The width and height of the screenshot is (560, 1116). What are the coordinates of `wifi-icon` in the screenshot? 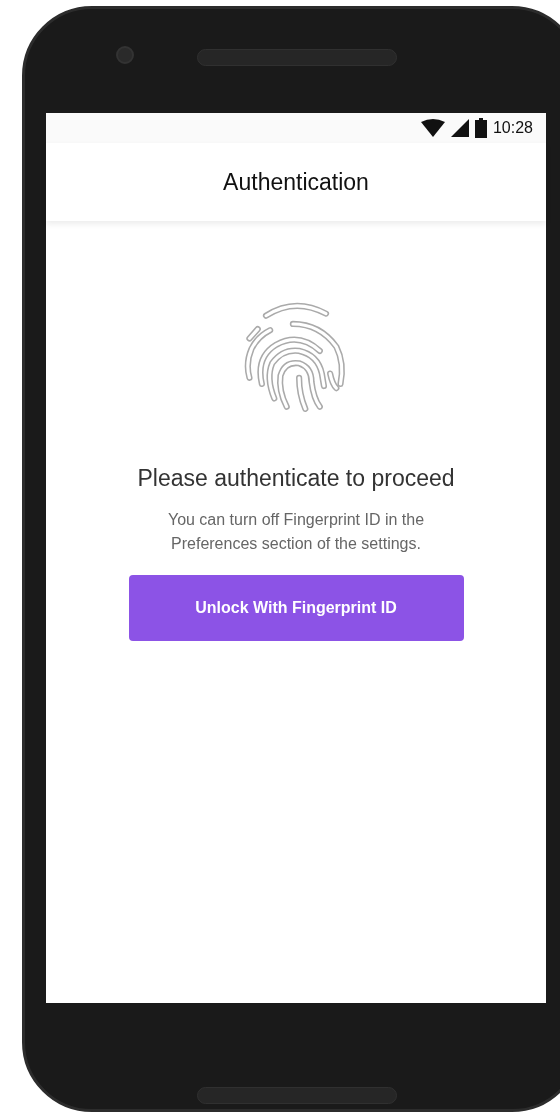 It's located at (432, 128).